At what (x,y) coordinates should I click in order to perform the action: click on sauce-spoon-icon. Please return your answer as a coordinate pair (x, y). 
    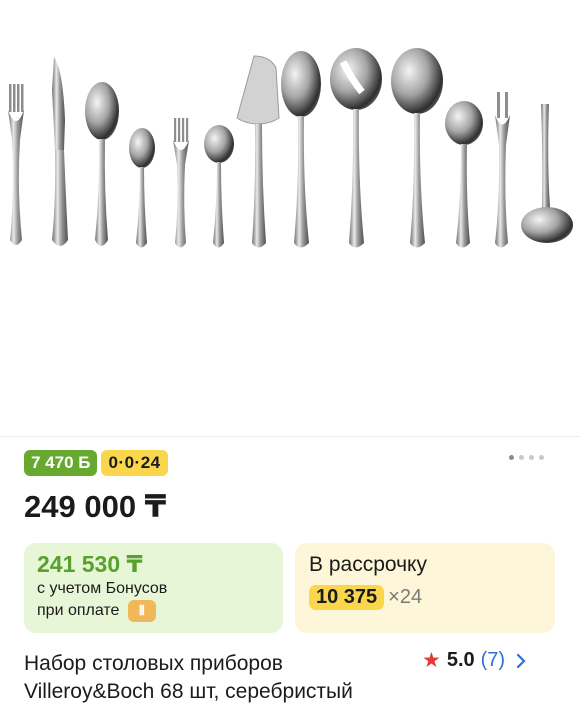
    Looking at the image, I should click on (464, 174).